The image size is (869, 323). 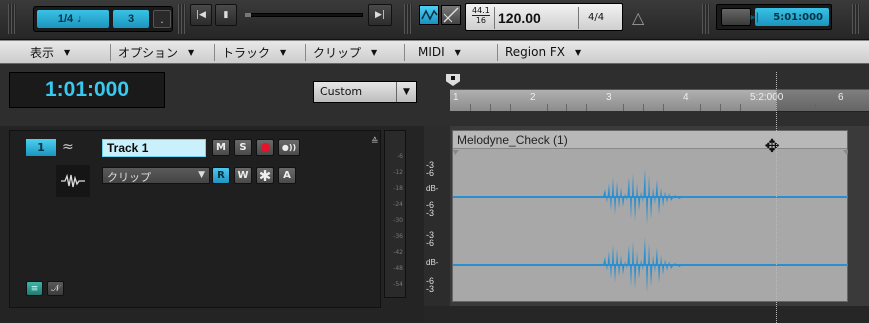 What do you see at coordinates (646, 314) in the screenshot?
I see `clips-bottom-strip` at bounding box center [646, 314].